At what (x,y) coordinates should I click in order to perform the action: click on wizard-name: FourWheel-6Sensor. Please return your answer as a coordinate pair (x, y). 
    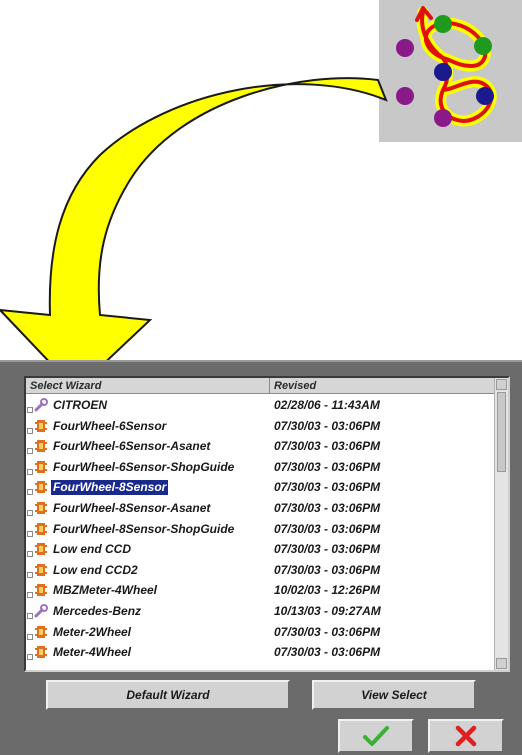
    Looking at the image, I should click on (110, 425).